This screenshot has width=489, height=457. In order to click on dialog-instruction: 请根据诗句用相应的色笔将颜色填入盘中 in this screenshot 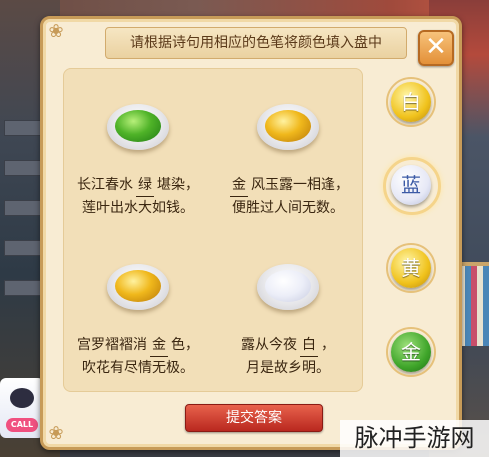, I will do `click(256, 43)`.